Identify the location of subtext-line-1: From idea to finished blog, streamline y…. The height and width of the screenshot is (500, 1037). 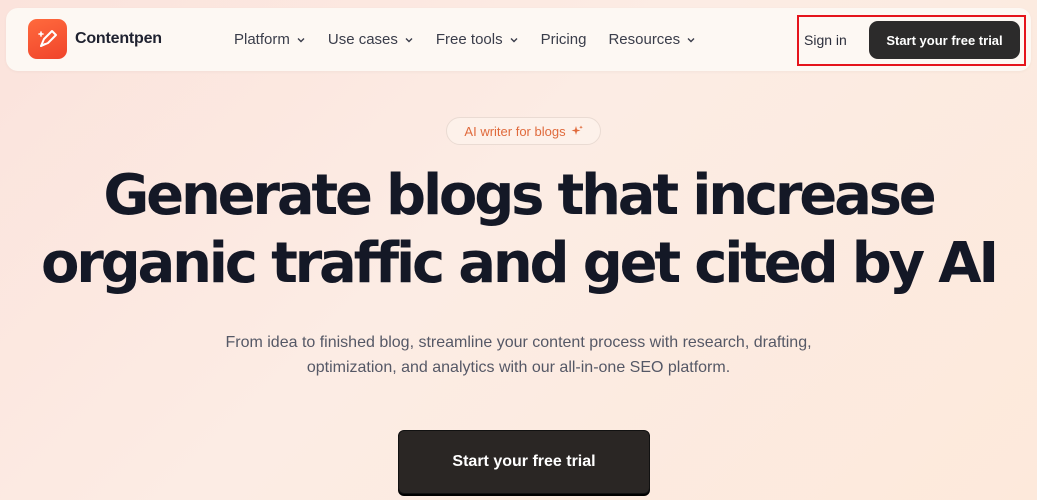
(518, 342).